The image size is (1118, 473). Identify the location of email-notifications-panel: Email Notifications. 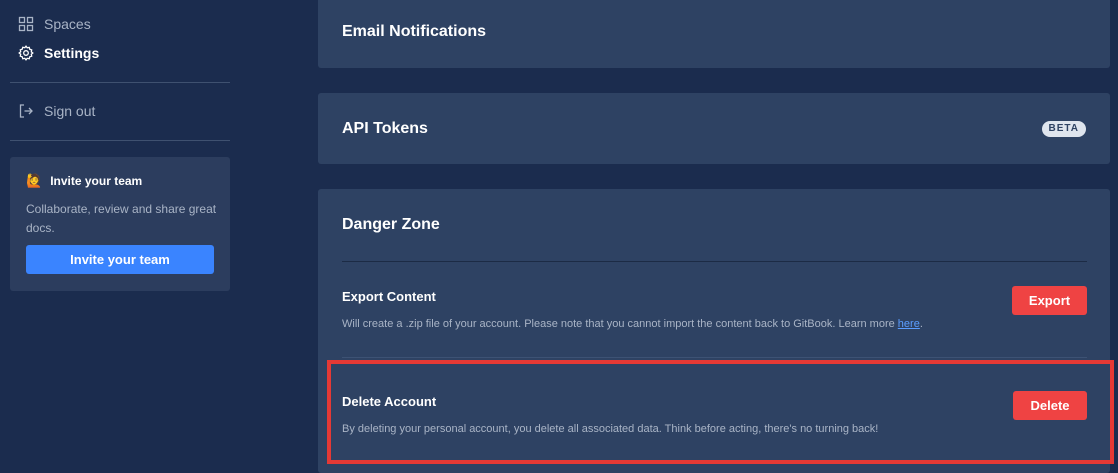
(714, 34).